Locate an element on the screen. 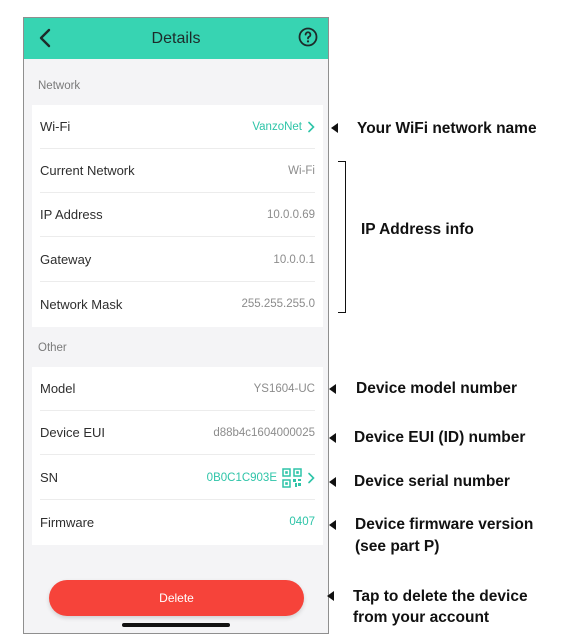 The width and height of the screenshot is (564, 641). row-sn: SN 0B0C1C903E is located at coordinates (177, 478).